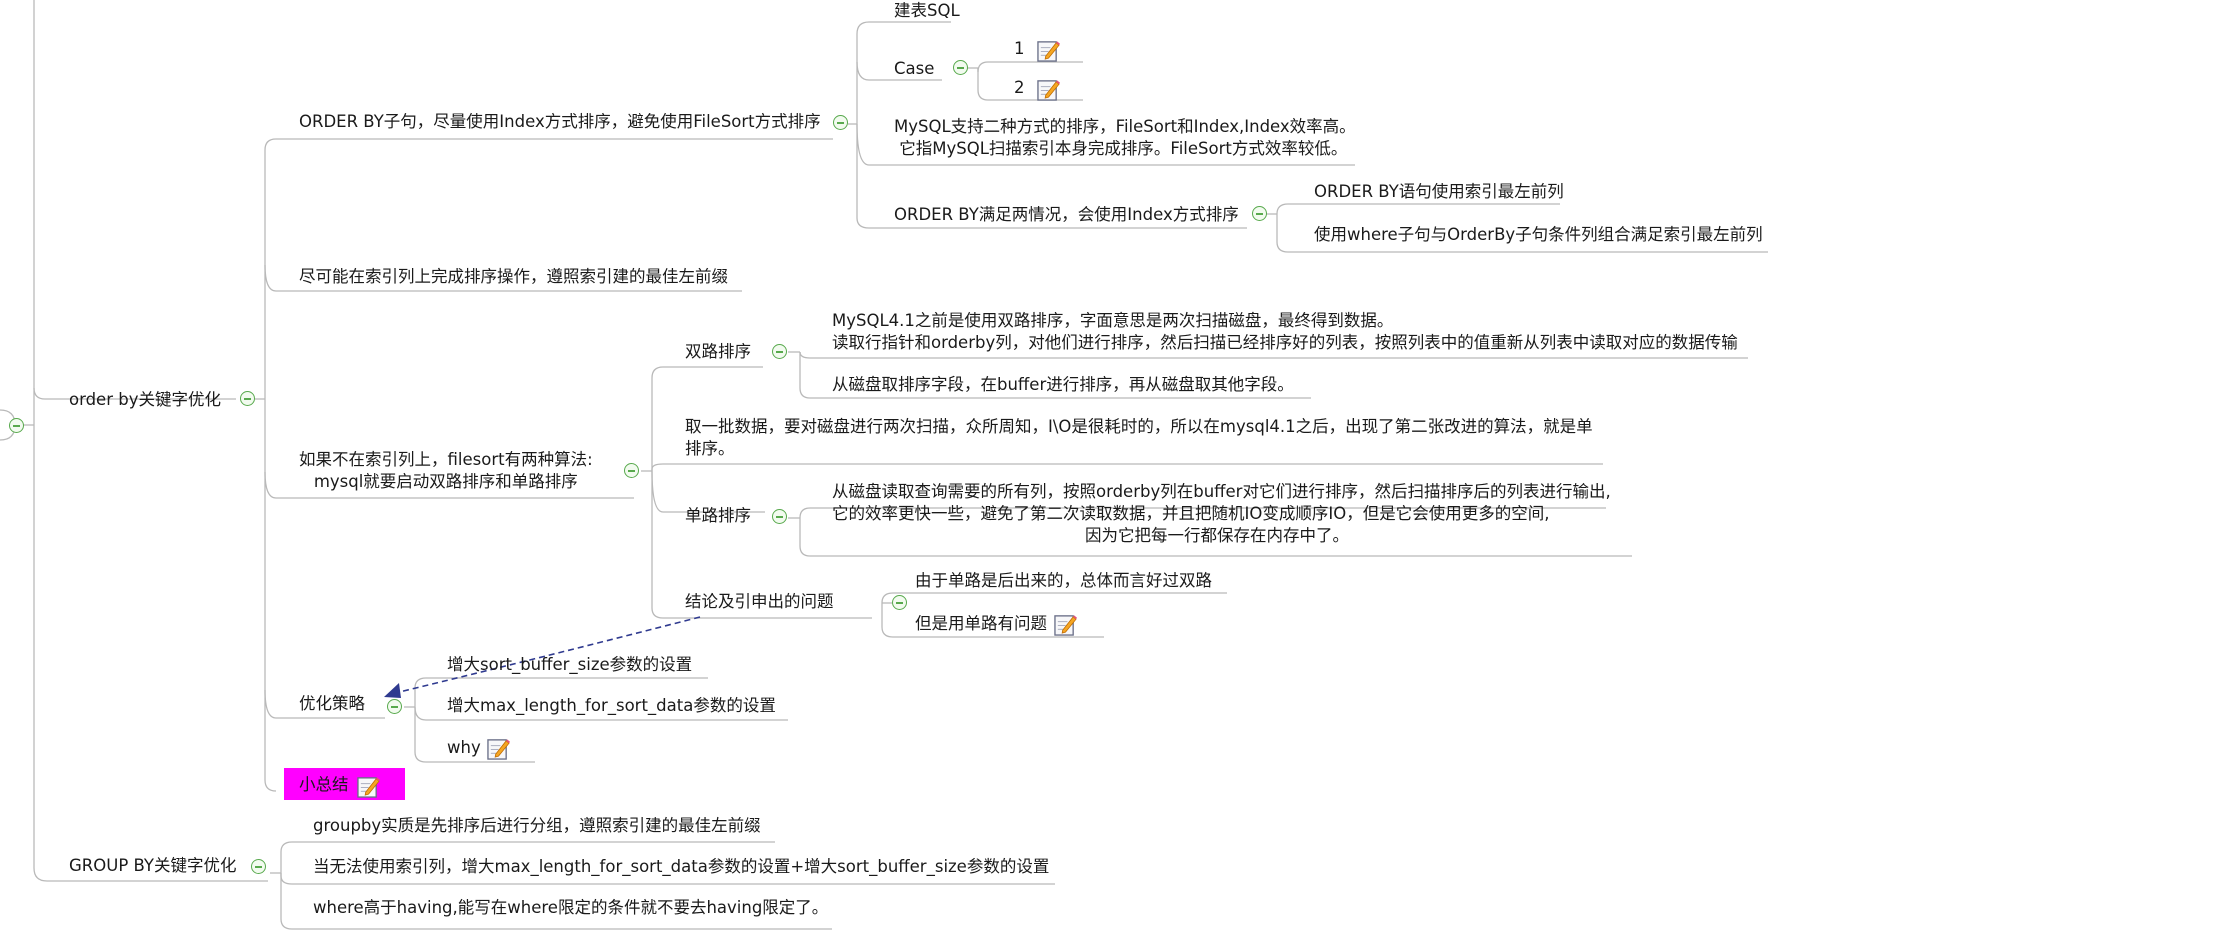 This screenshot has height=930, width=2226. What do you see at coordinates (1217, 535) in the screenshot?
I see `single-desc-line-3: 因为它把每一行都保存在内存中了。` at bounding box center [1217, 535].